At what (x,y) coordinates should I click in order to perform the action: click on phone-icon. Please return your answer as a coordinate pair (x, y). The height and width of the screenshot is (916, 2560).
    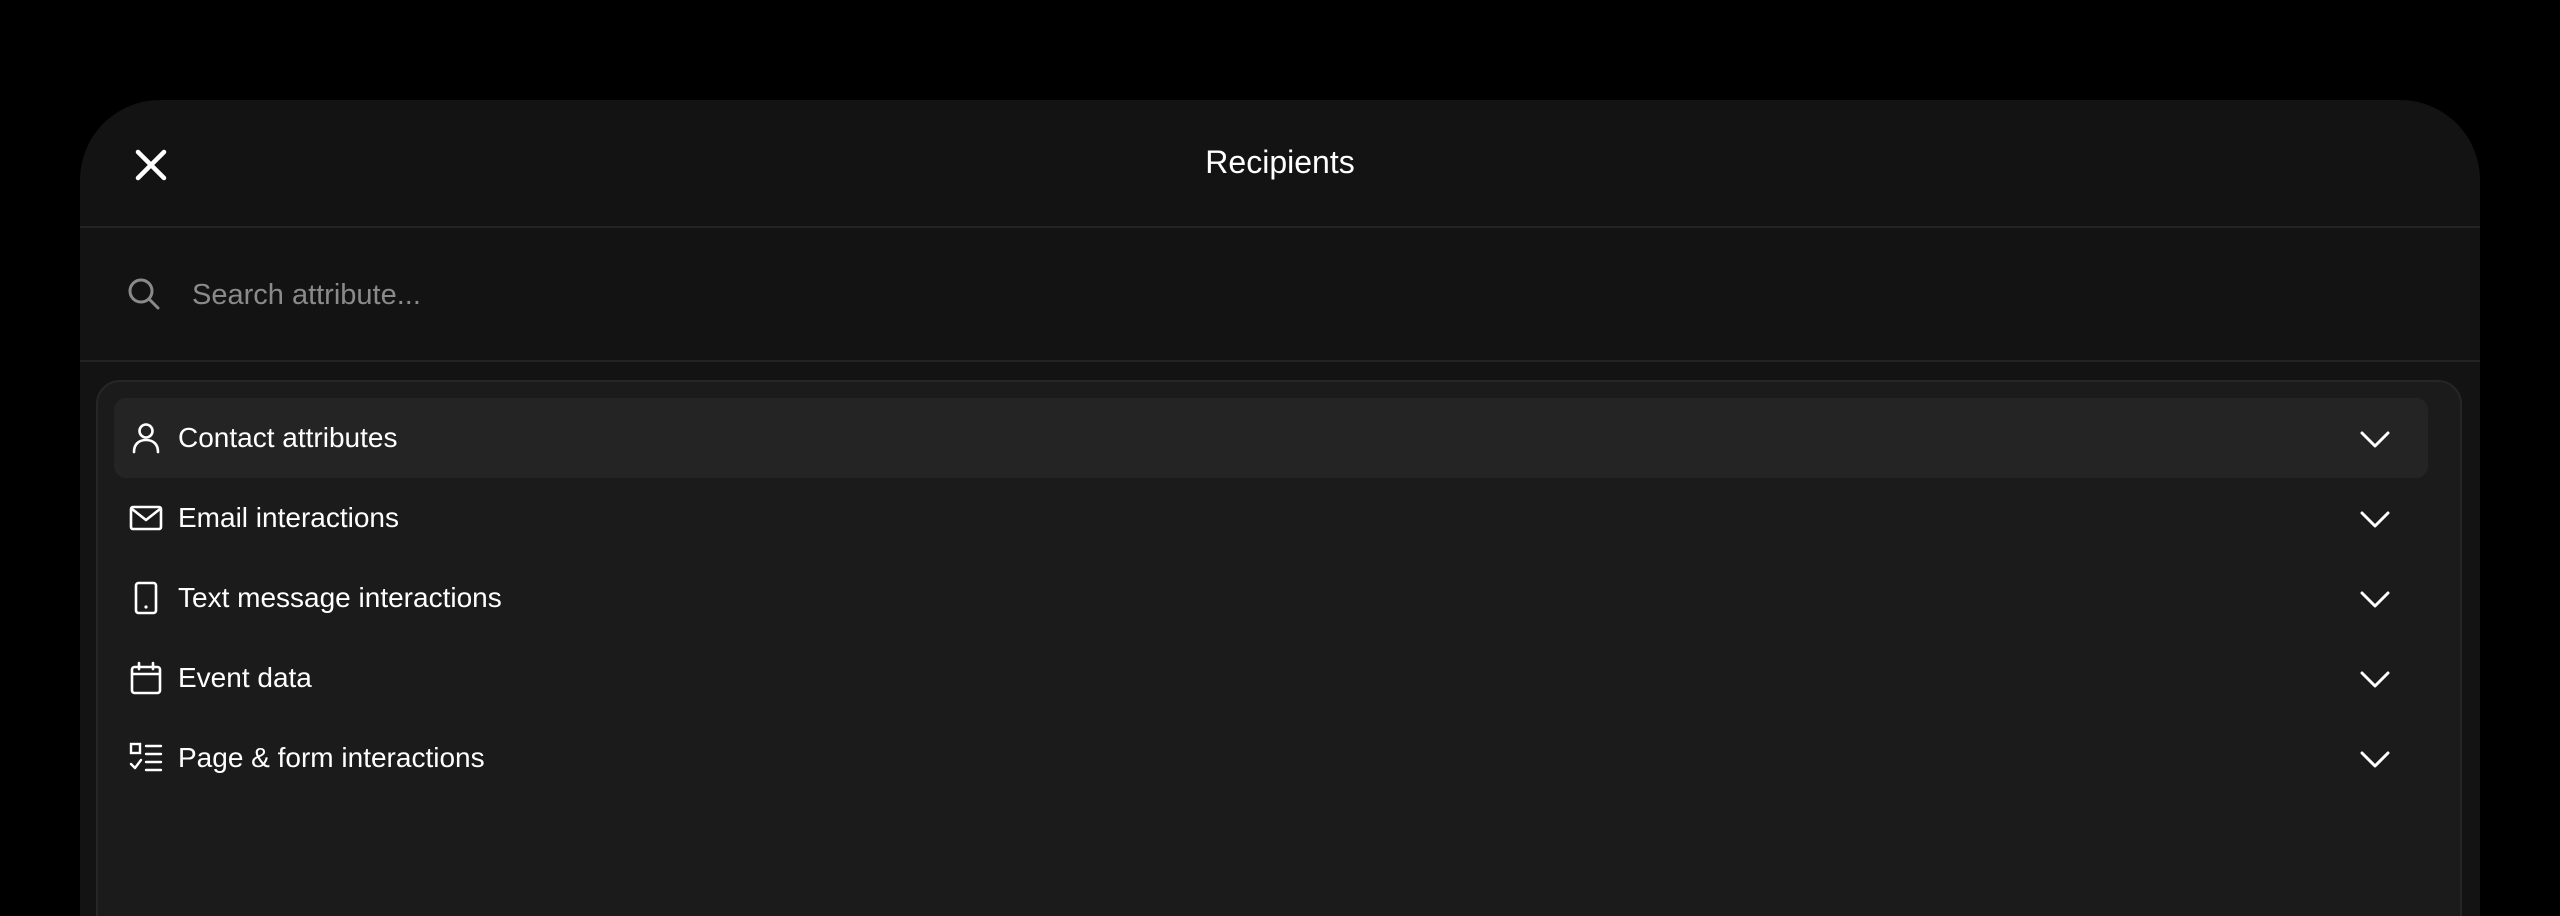
    Looking at the image, I should click on (146, 598).